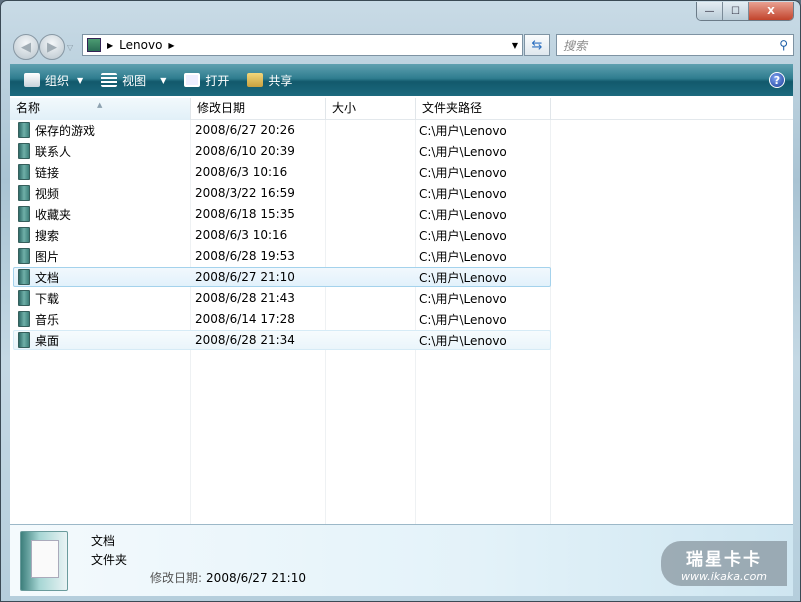 The width and height of the screenshot is (801, 602). What do you see at coordinates (736, 11) in the screenshot?
I see `maximize-button: ☐` at bounding box center [736, 11].